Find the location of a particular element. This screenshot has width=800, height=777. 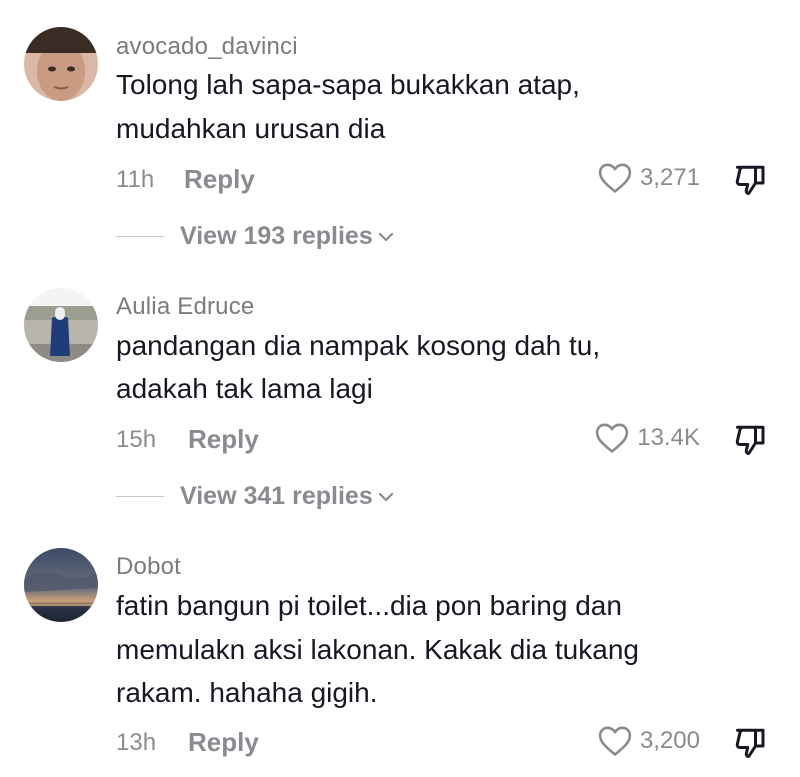

comment-username: Aulia Edruce is located at coordinates (185, 307).